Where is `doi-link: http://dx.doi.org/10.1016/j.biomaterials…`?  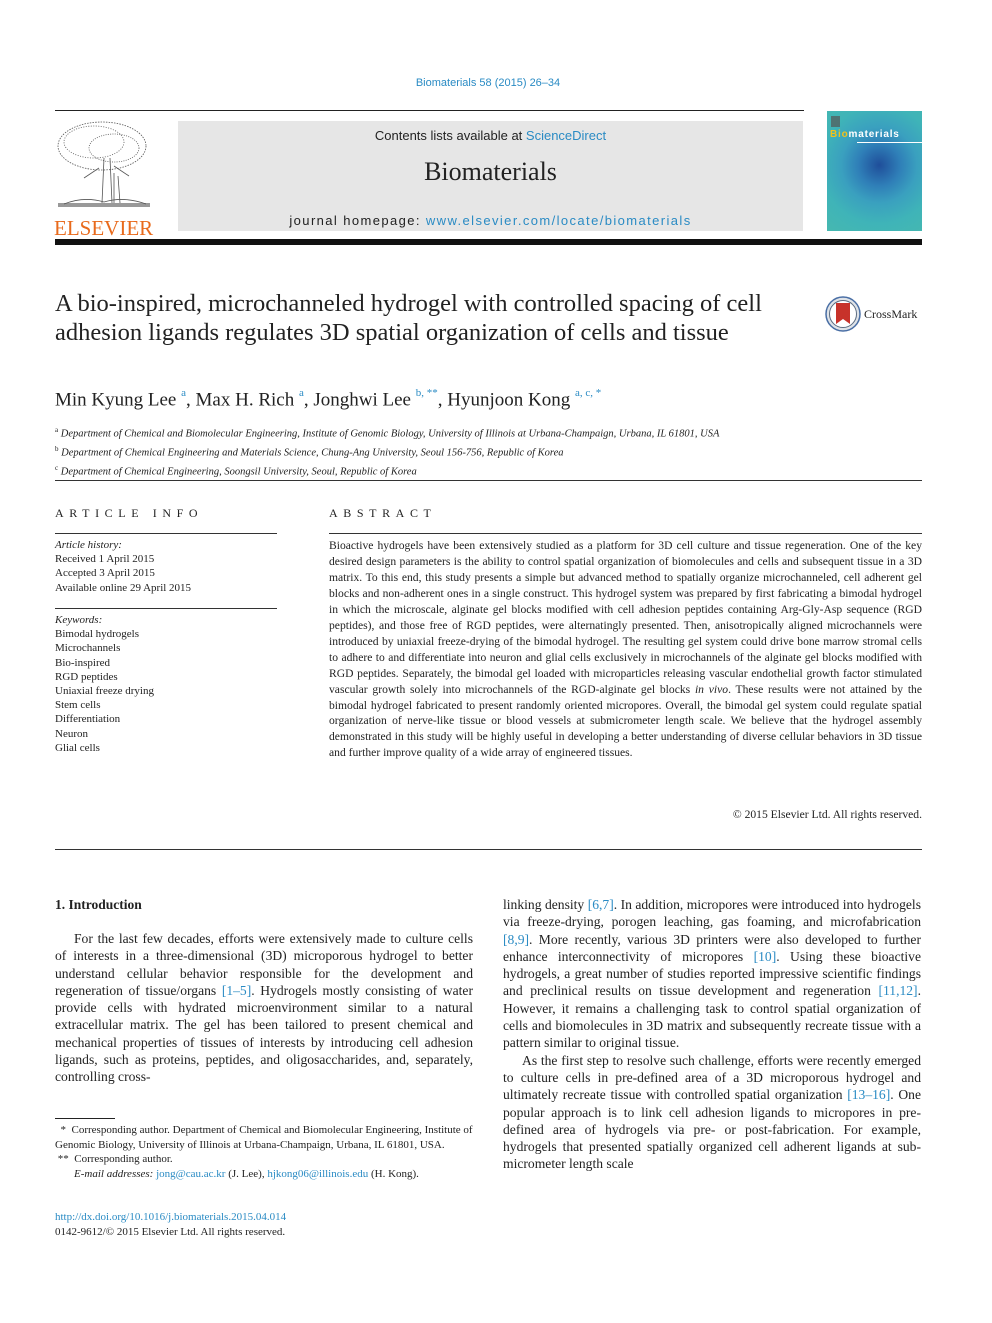
doi-link: http://dx.doi.org/10.1016/j.biomaterials… is located at coordinates (170, 1217).